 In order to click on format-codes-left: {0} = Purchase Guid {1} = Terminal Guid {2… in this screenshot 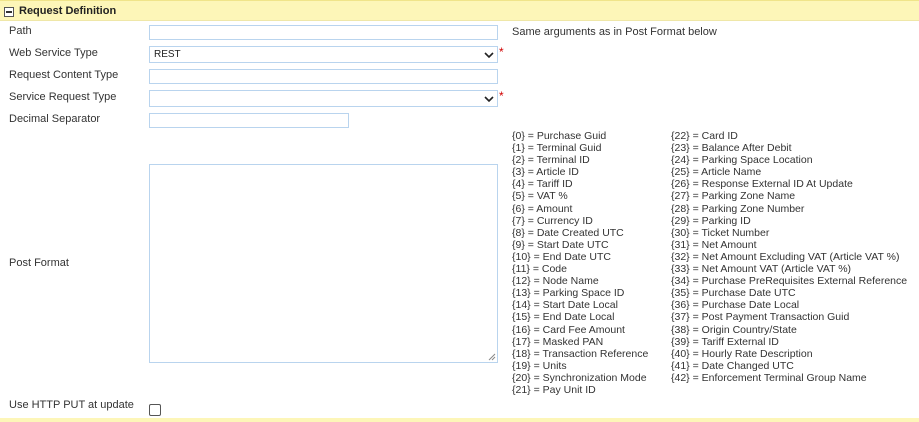, I will do `click(580, 263)`.